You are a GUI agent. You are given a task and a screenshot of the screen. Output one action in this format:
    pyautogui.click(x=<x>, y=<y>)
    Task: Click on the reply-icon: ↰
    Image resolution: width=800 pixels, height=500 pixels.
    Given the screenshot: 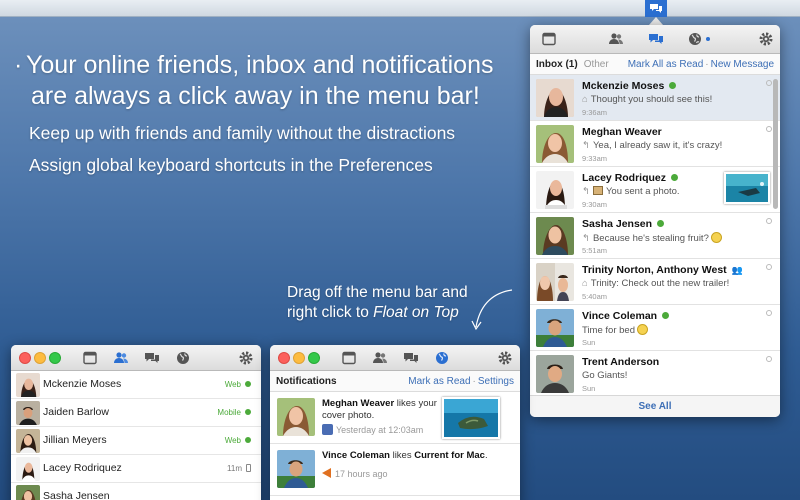 What is the action you would take?
    pyautogui.click(x=586, y=145)
    